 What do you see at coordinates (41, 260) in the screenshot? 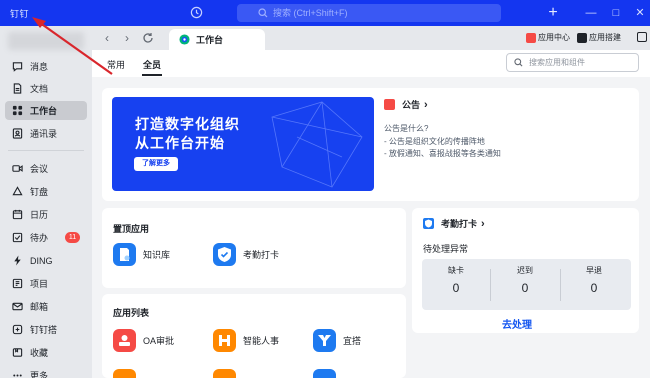
I see `sidebar-item-label: DING` at bounding box center [41, 260].